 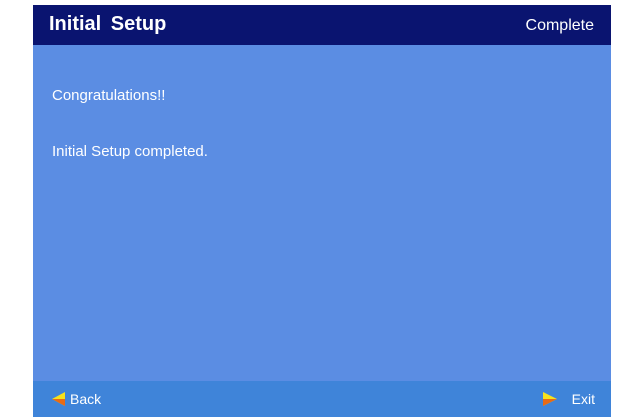 I want to click on back-button: Back, so click(x=76, y=399).